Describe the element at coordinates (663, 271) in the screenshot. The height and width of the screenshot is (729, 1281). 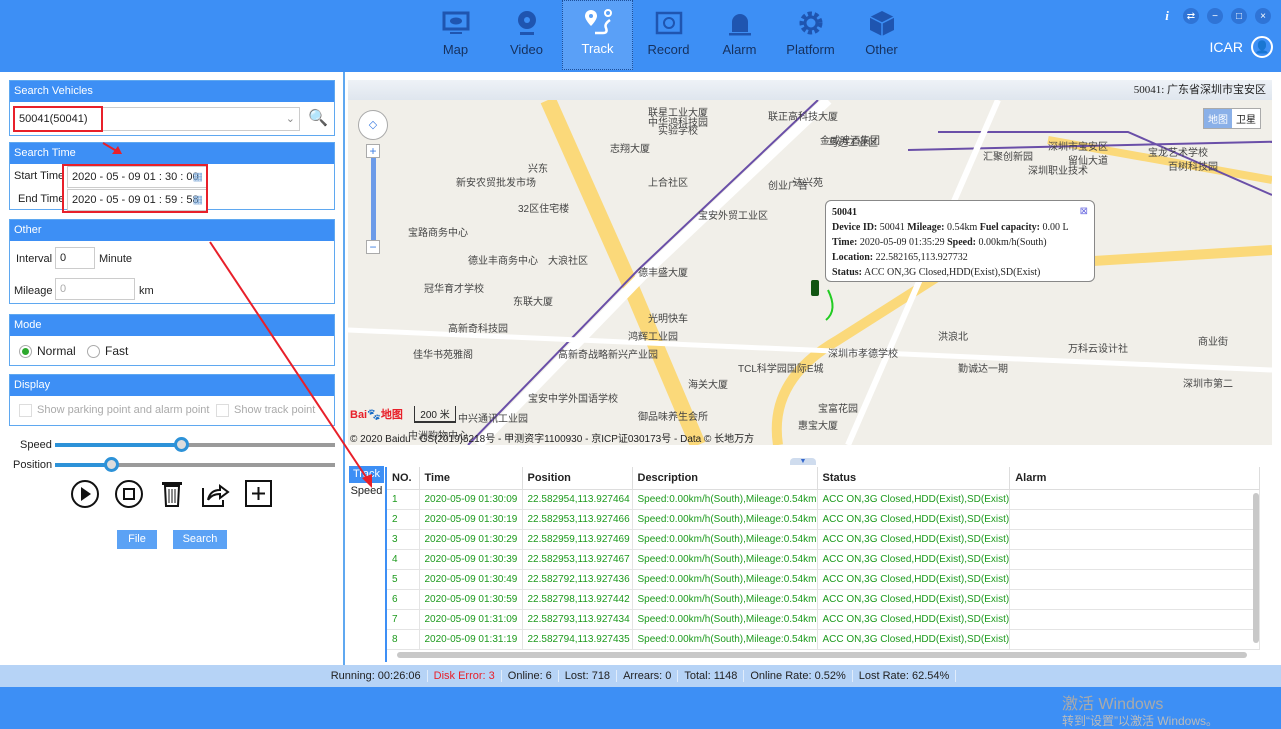
I see `map-label: 德丰盛大厦` at that location.